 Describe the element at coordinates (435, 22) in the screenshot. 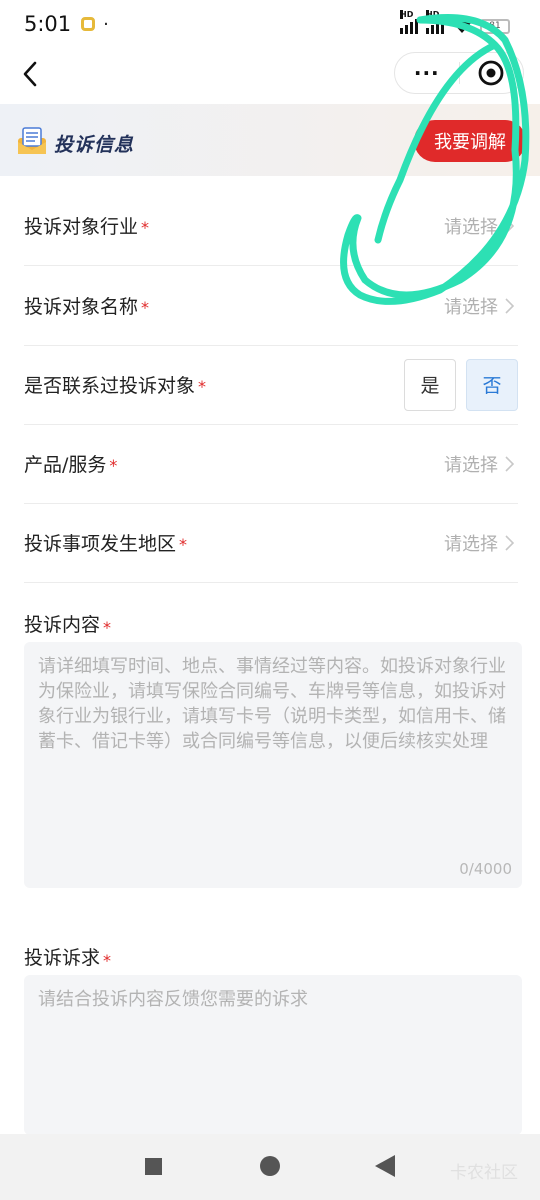

I see `signal-hd-2-icon: HD` at that location.